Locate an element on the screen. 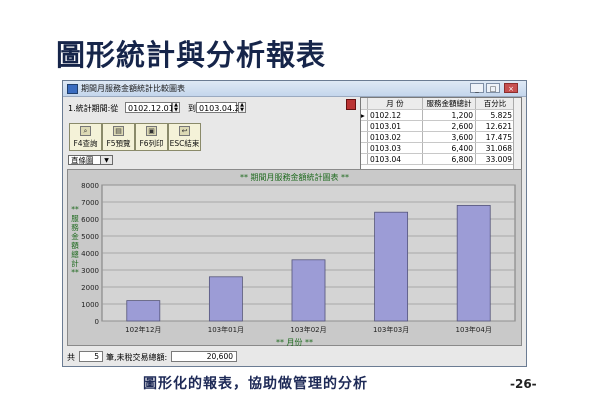 The height and width of the screenshot is (417, 590). cell-percent: 31.068 is located at coordinates (495, 148).